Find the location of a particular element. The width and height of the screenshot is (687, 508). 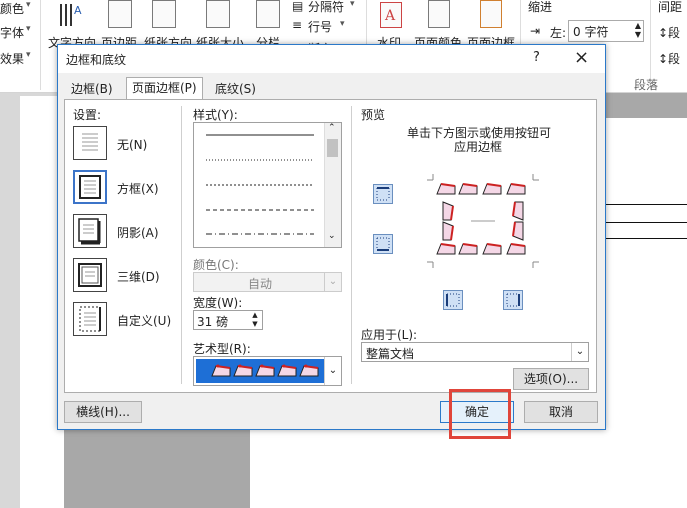

watermark-url: jingyan.baidu.com is located at coordinates (623, 482).